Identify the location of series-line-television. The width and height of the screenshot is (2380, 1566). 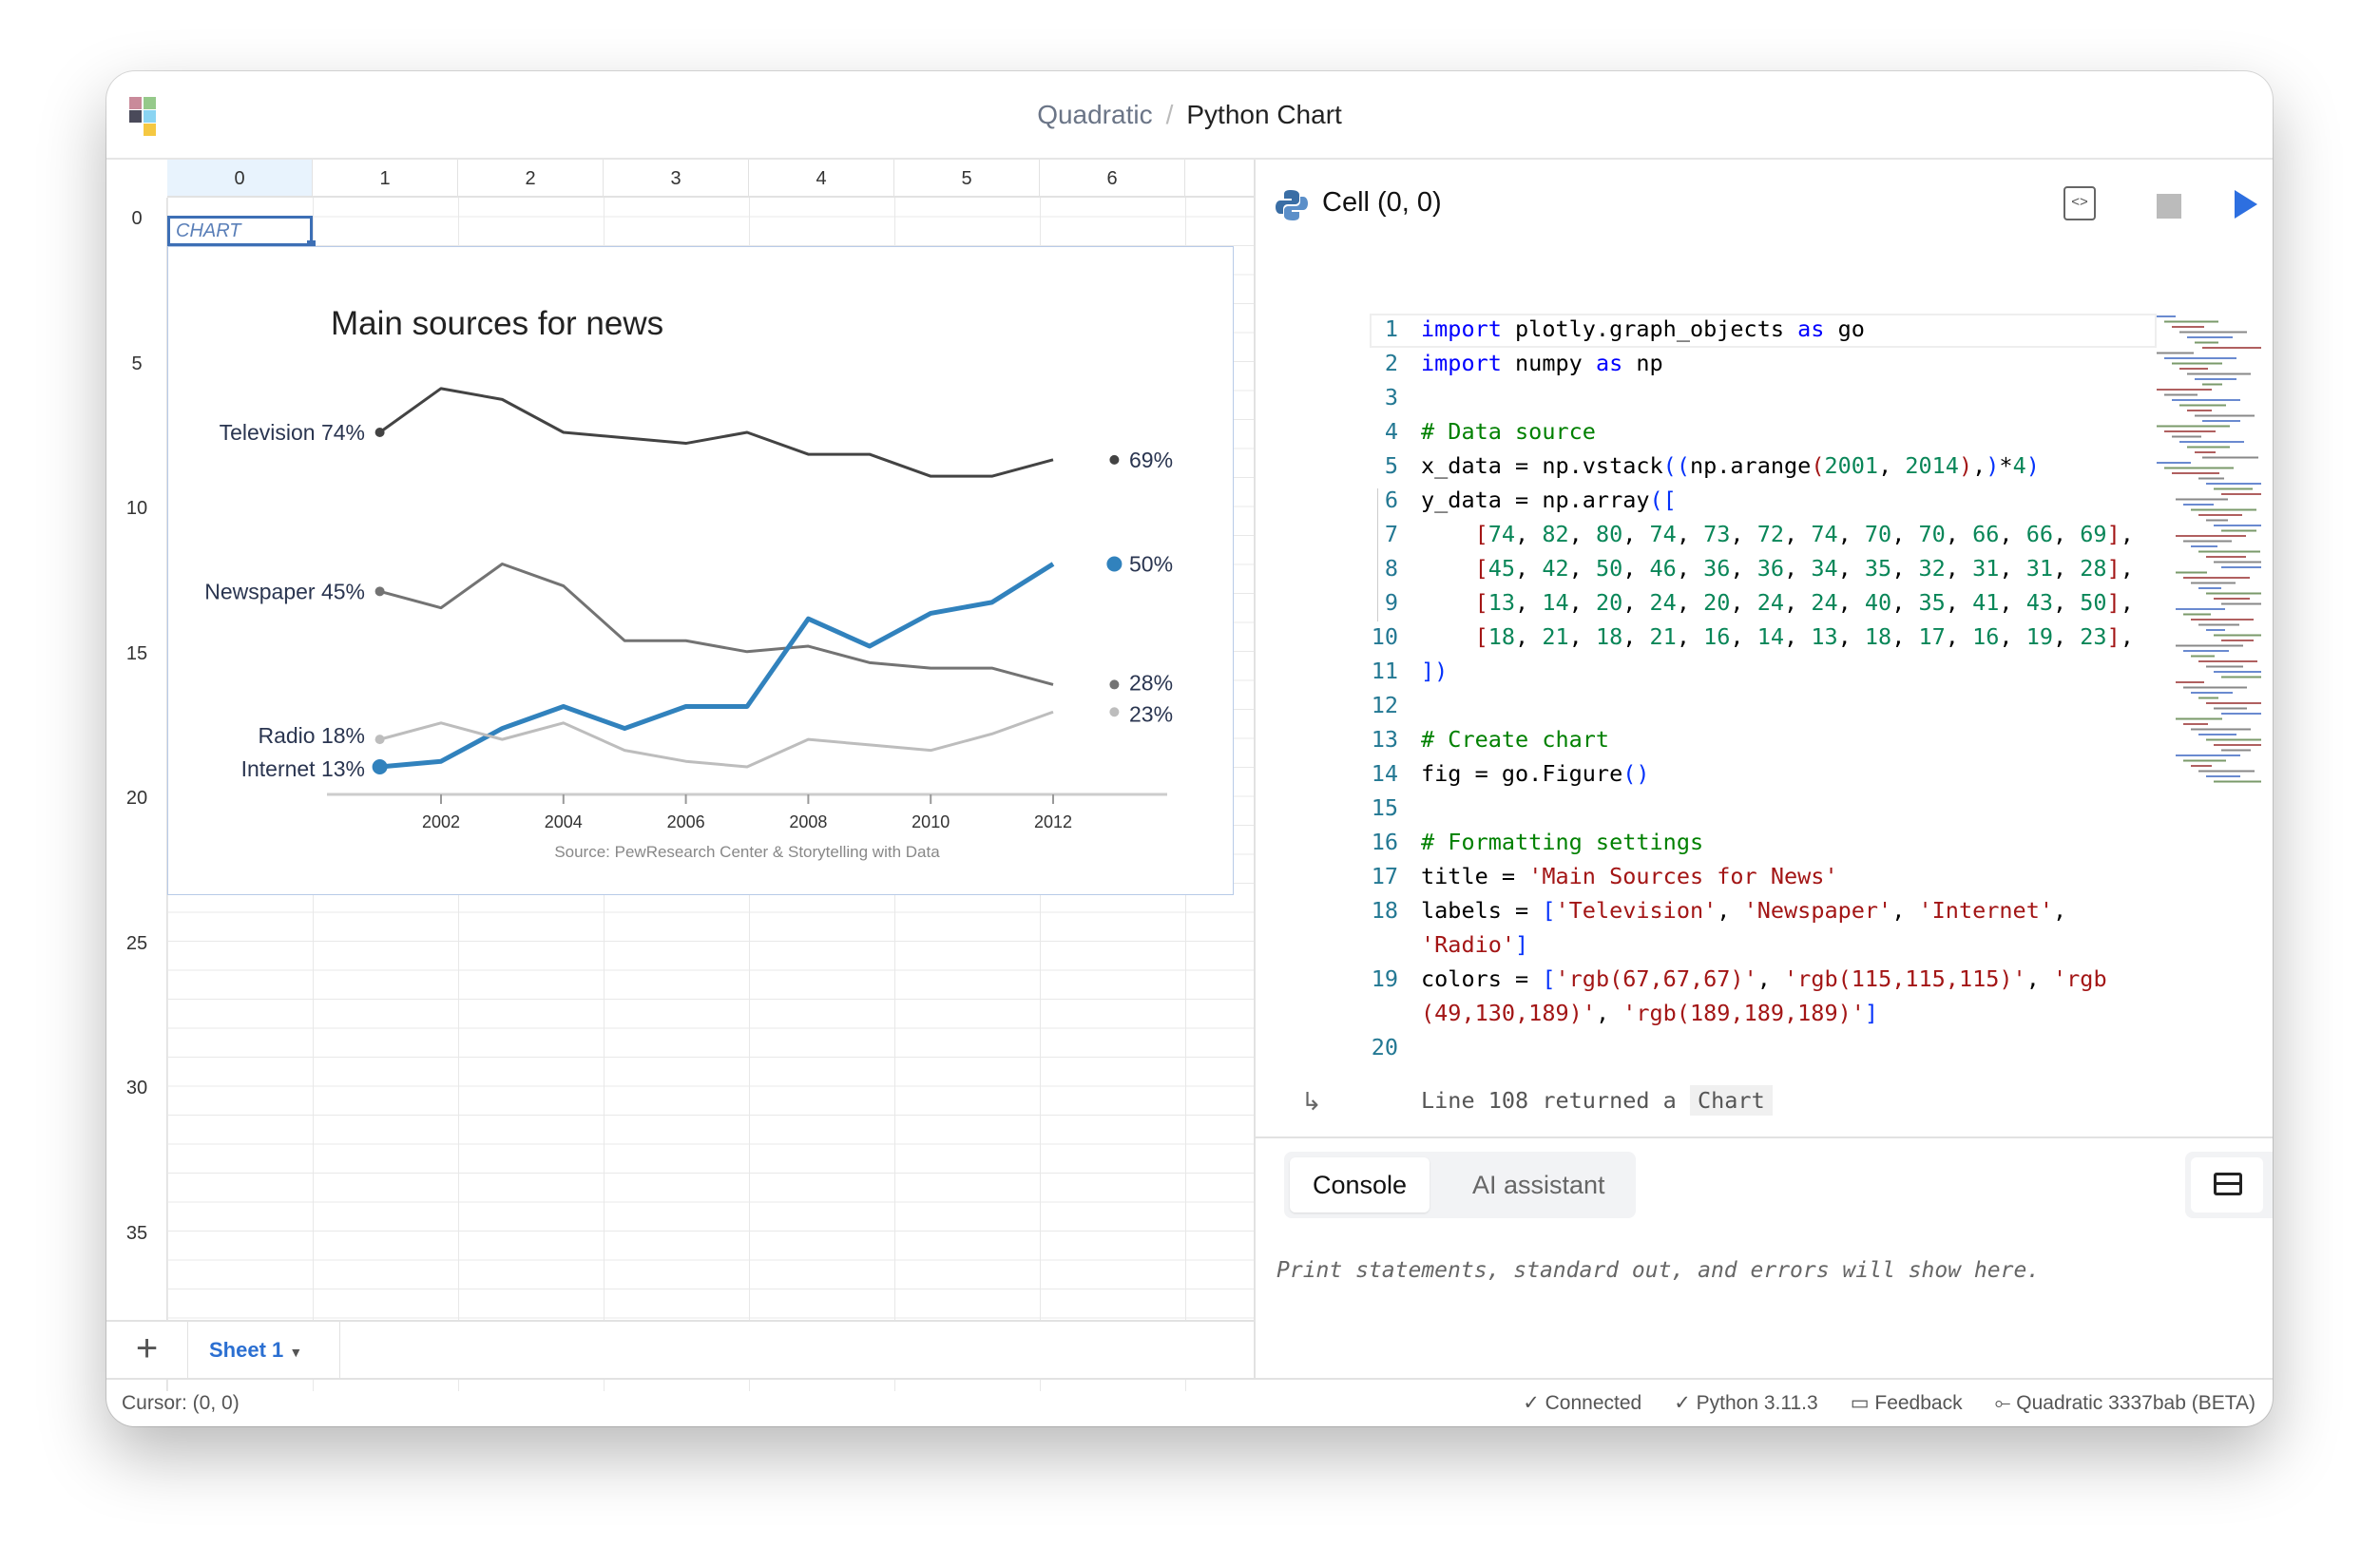
(716, 433).